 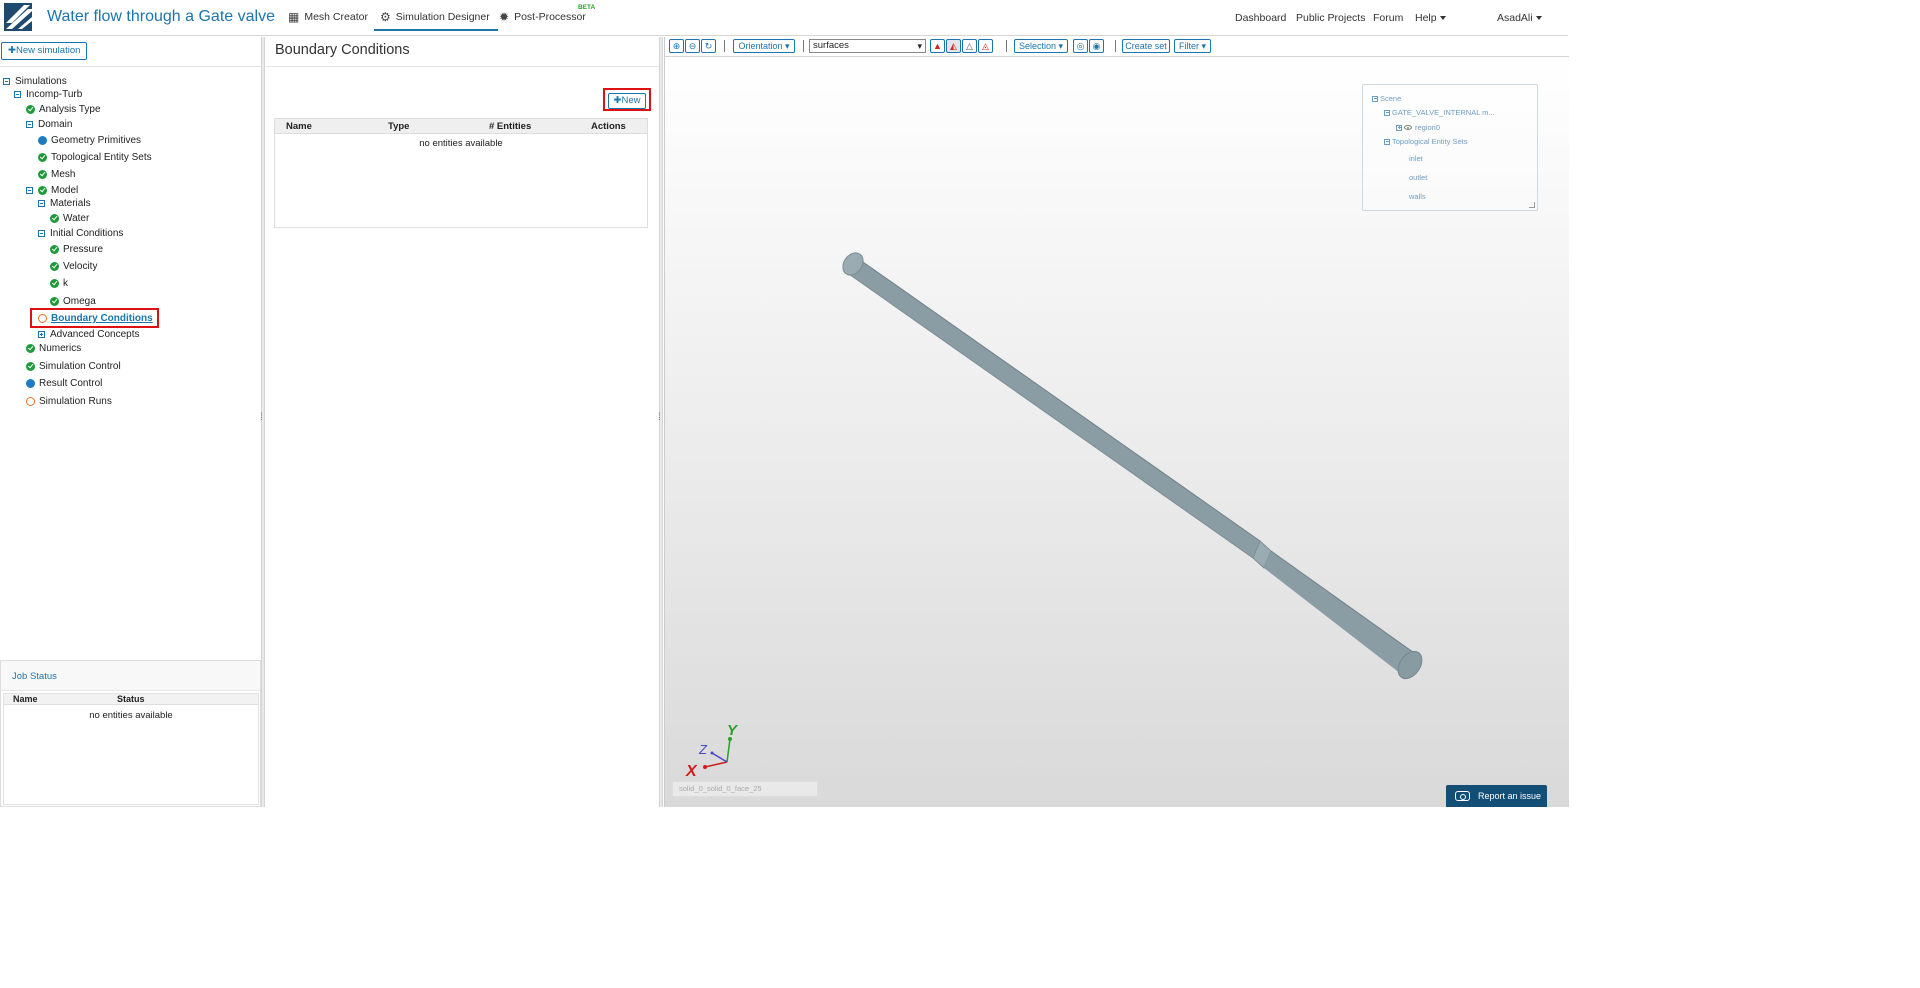 I want to click on right-splitter, so click(x=660, y=422).